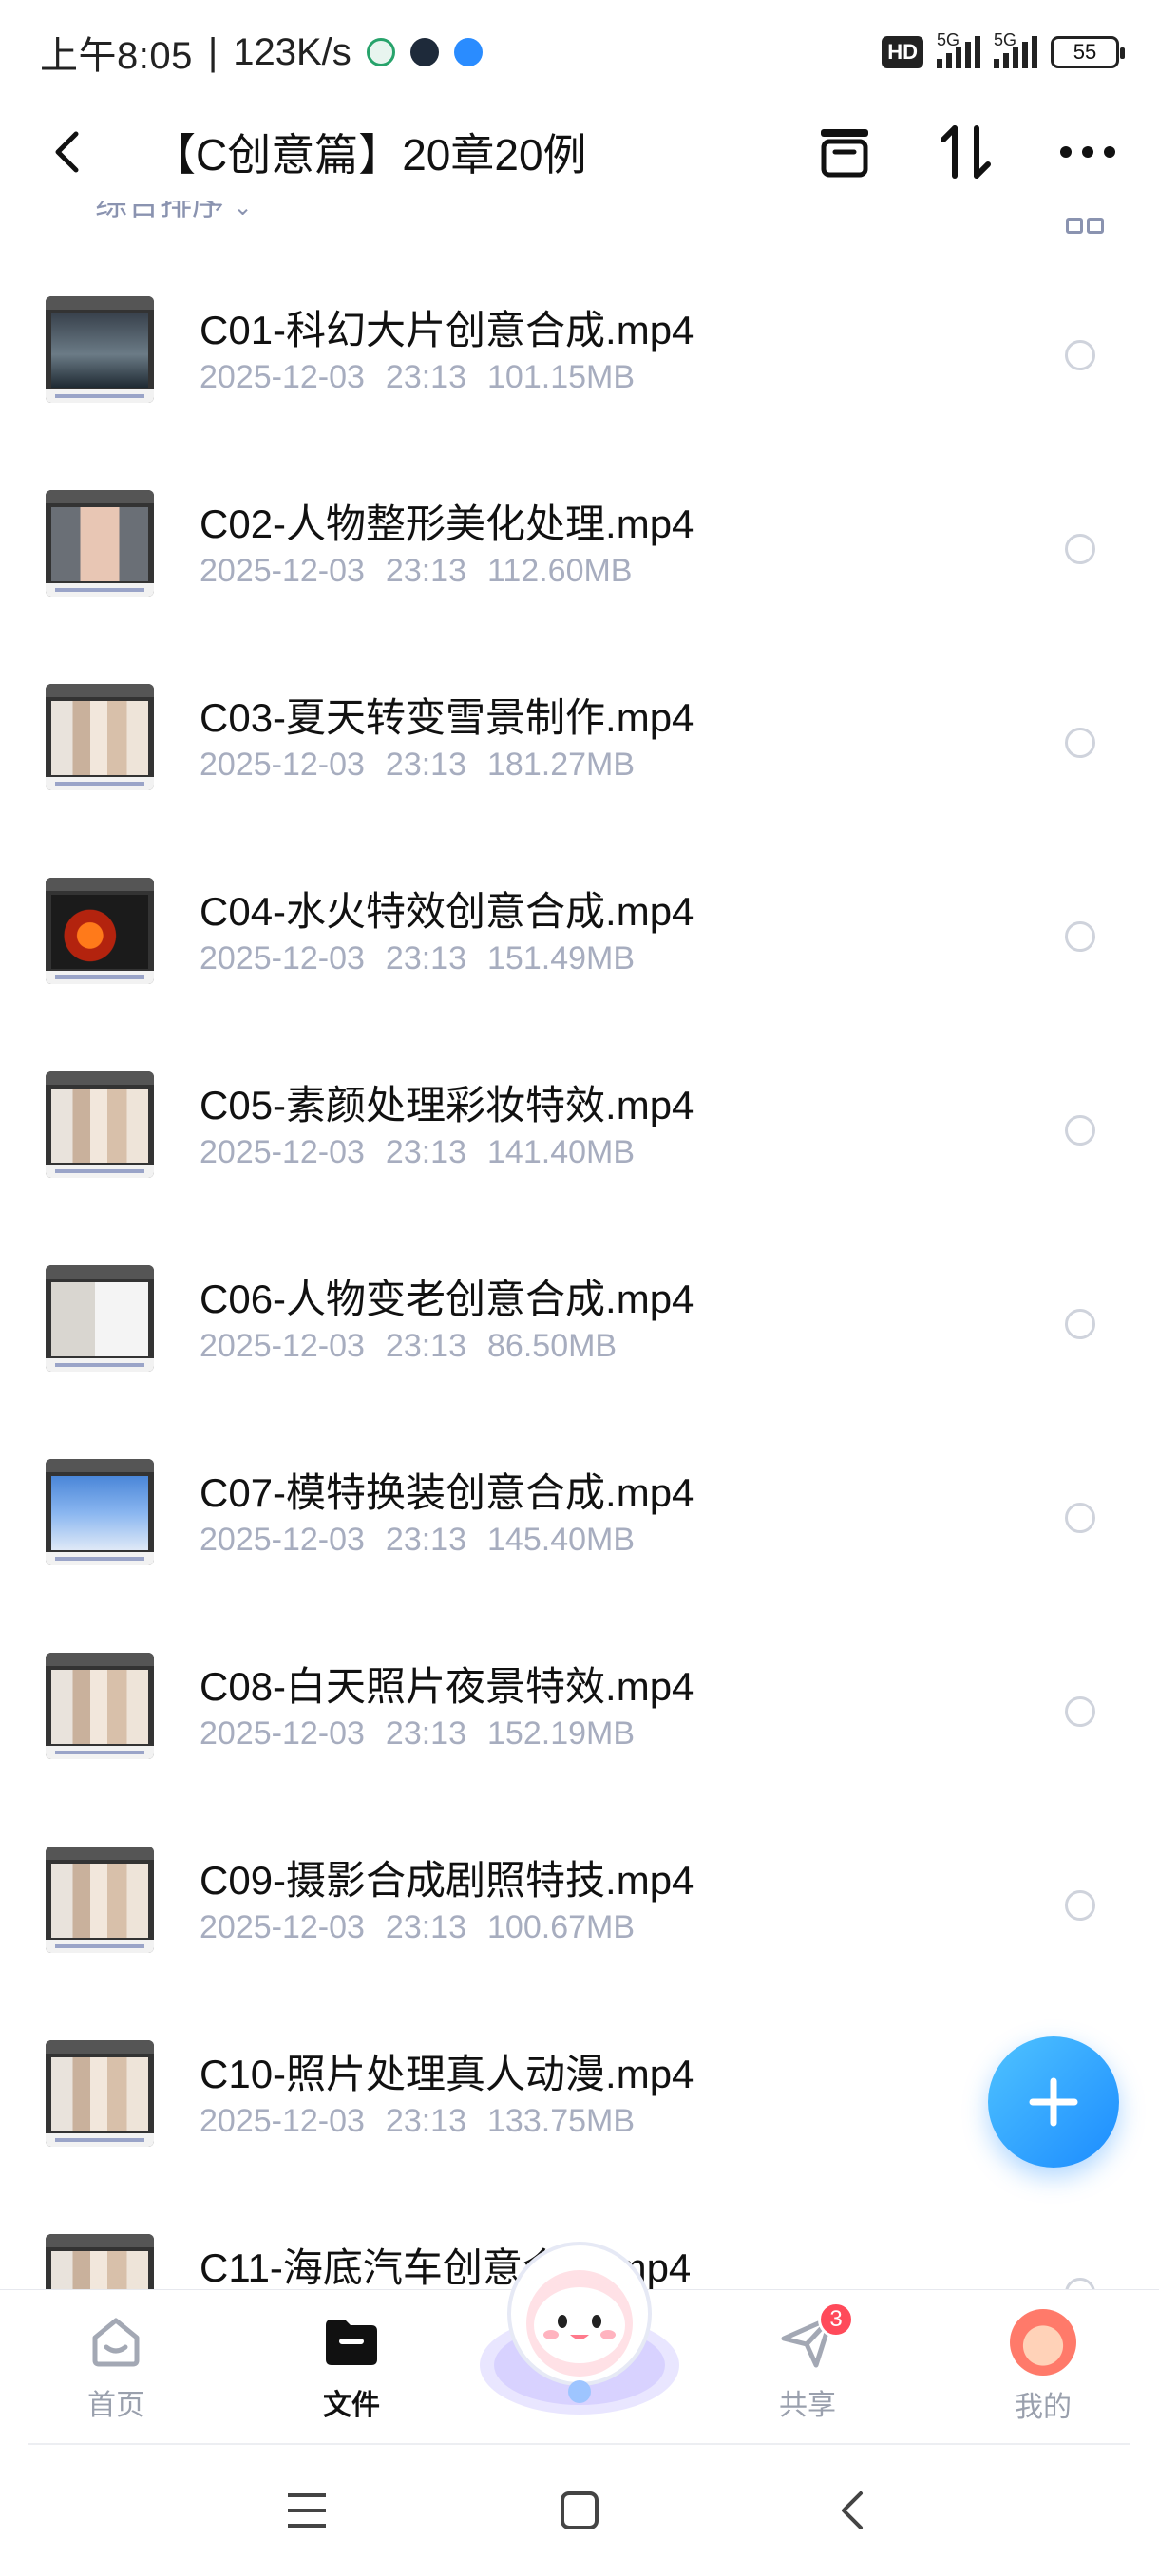 The width and height of the screenshot is (1159, 2576). I want to click on file-size: 101.15MB, so click(561, 377).